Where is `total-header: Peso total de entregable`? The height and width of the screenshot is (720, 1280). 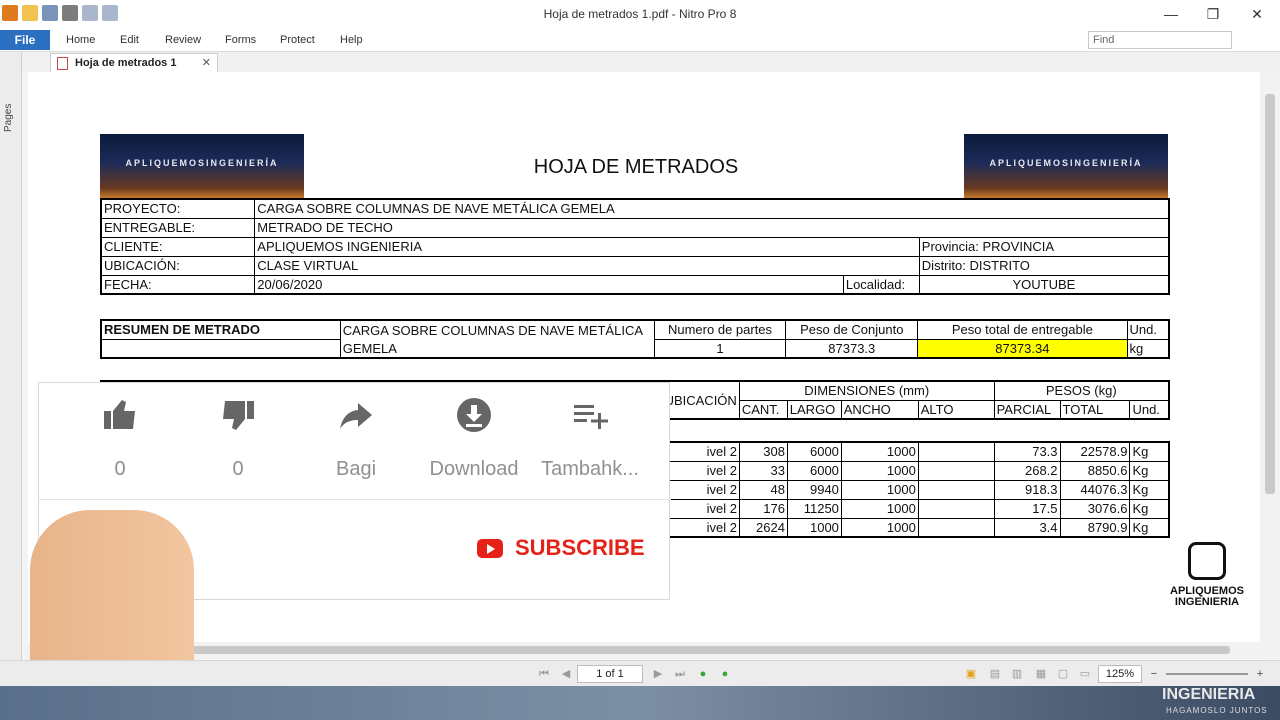 total-header: Peso total de entregable is located at coordinates (1022, 329).